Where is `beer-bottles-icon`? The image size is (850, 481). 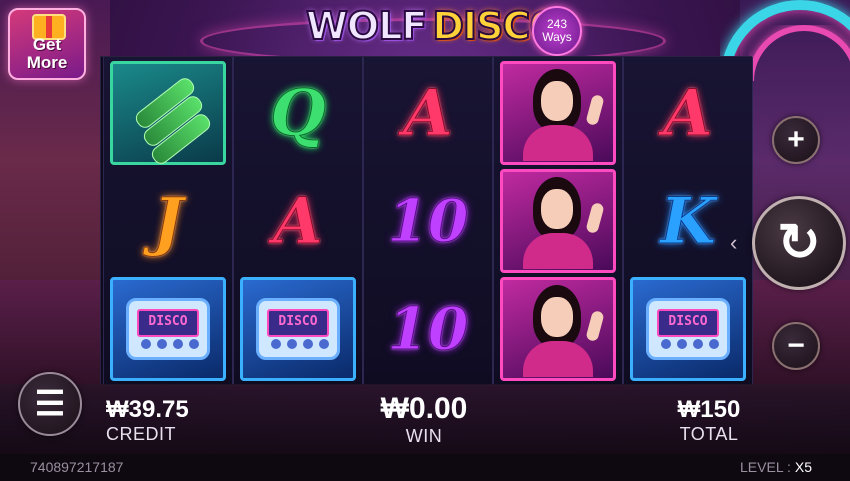 beer-bottles-icon is located at coordinates (168, 114).